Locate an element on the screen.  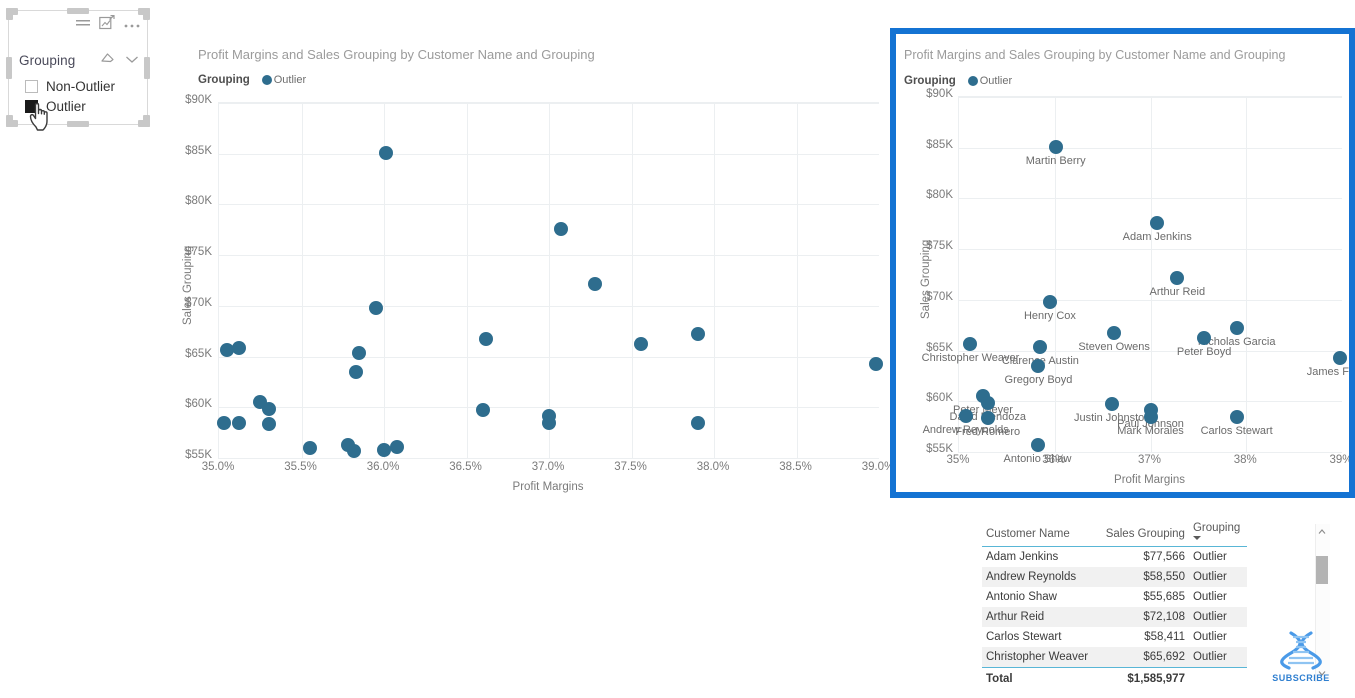
legend-title: Grouping is located at coordinates (930, 81).